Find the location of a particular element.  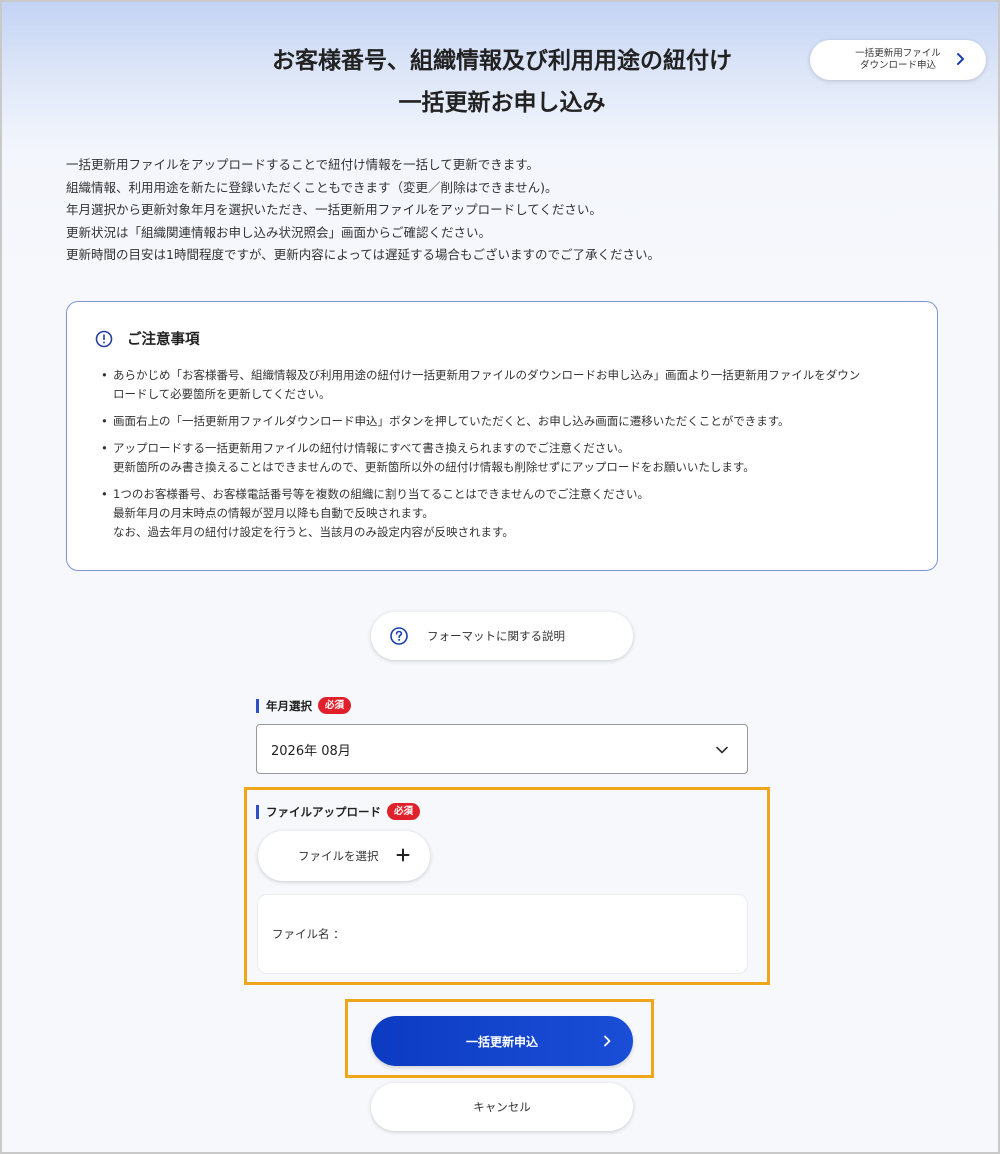

format-help-button: フォーマットに関する説明 is located at coordinates (502, 636).